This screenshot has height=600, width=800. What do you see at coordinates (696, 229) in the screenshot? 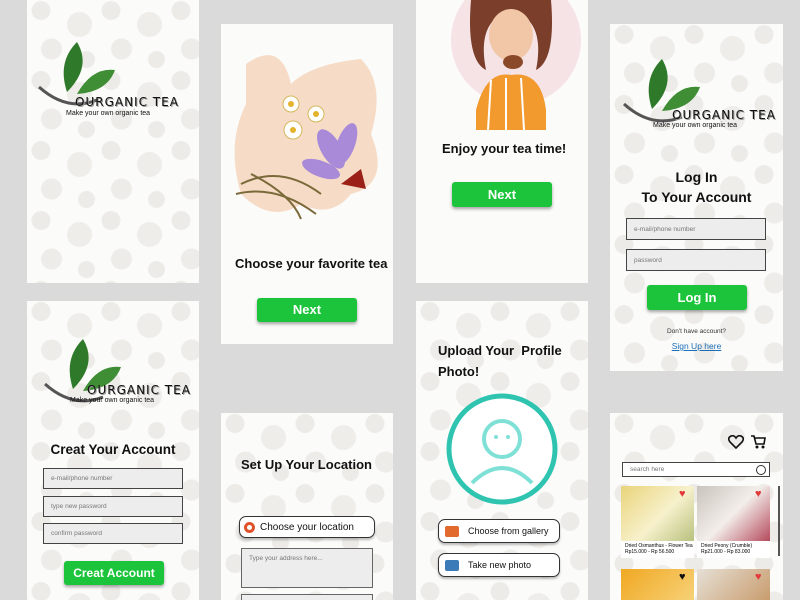
I see `email-field: e-mail/phone number` at bounding box center [696, 229].